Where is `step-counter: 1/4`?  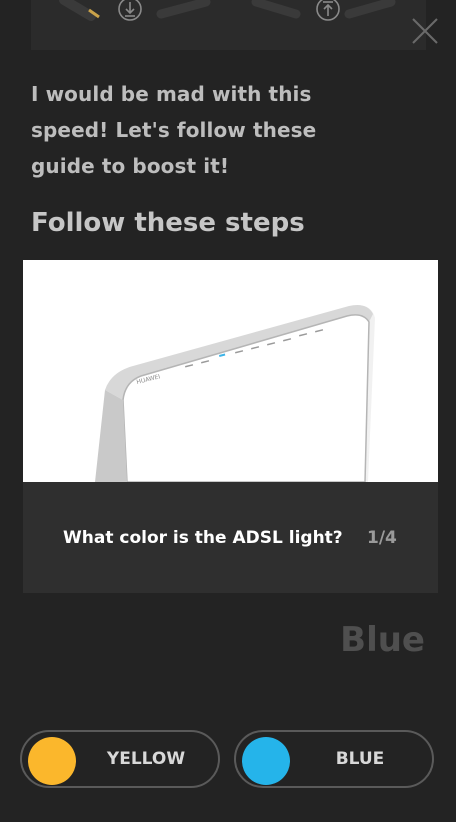 step-counter: 1/4 is located at coordinates (382, 538).